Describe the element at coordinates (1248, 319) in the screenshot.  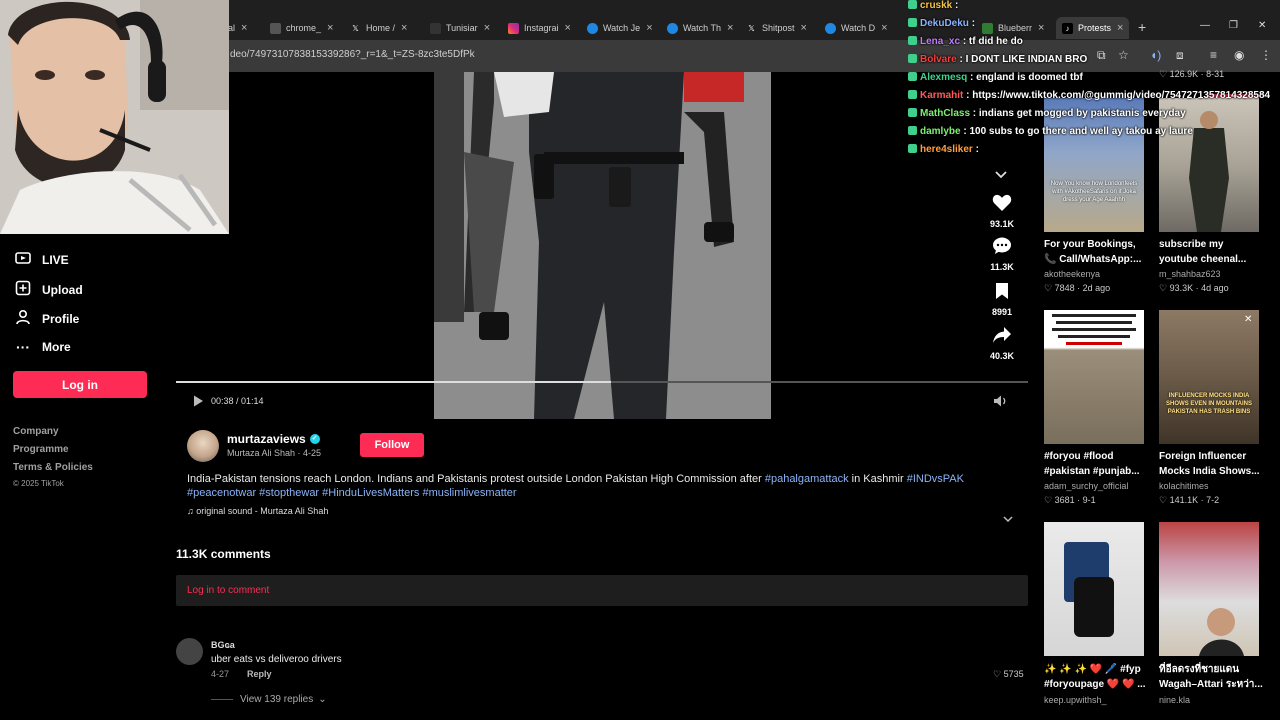
I see `close-icon: ✕` at that location.